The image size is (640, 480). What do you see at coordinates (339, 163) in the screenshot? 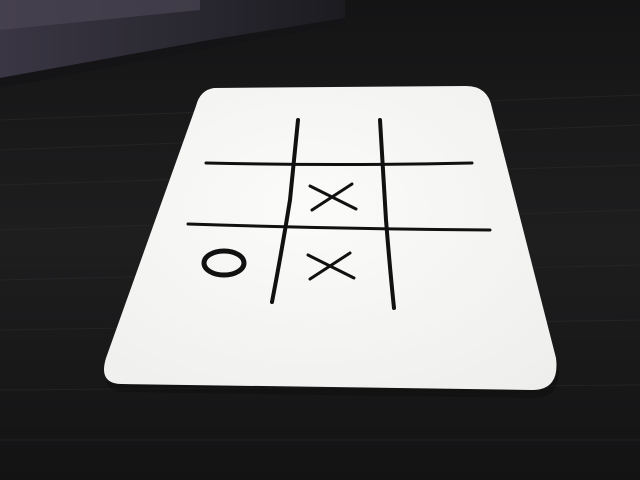
I see `grid-line-horizontal-top` at bounding box center [339, 163].